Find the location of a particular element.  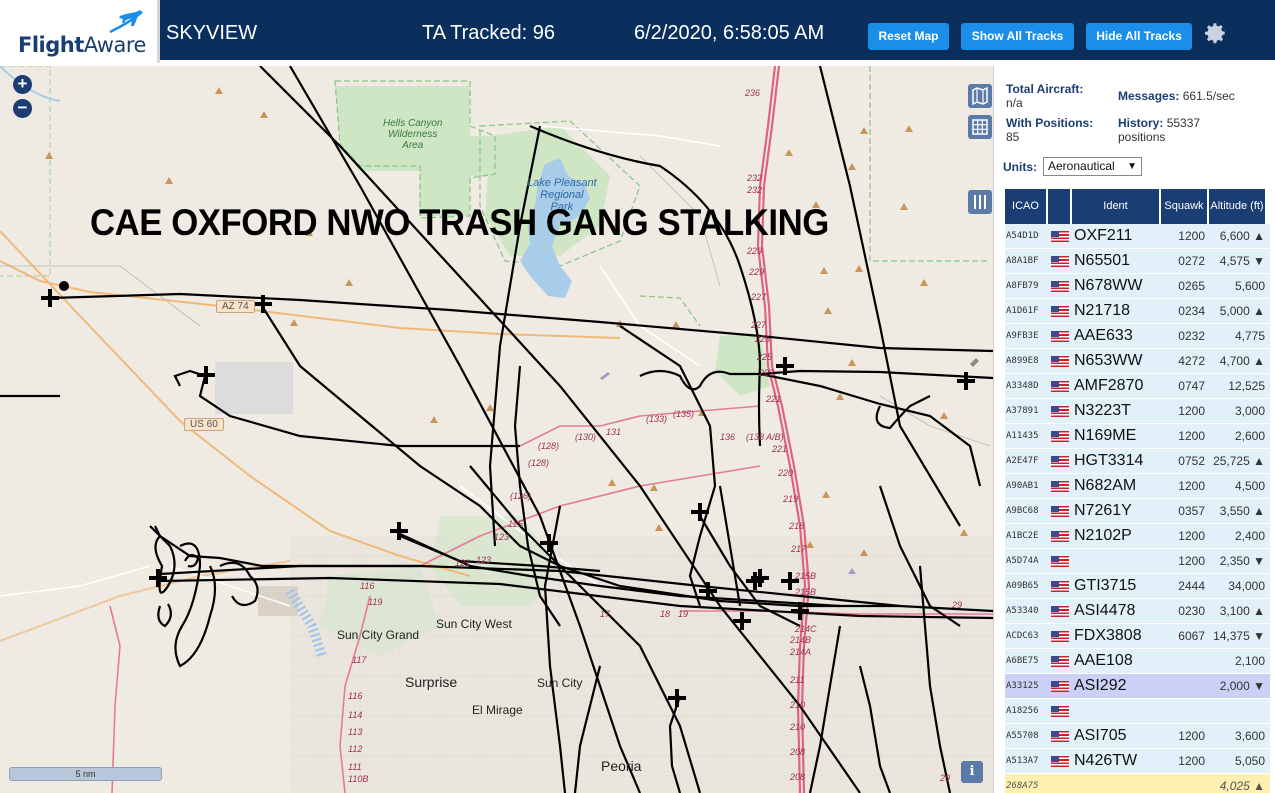

svg-text: 210 is located at coordinates (797, 727).